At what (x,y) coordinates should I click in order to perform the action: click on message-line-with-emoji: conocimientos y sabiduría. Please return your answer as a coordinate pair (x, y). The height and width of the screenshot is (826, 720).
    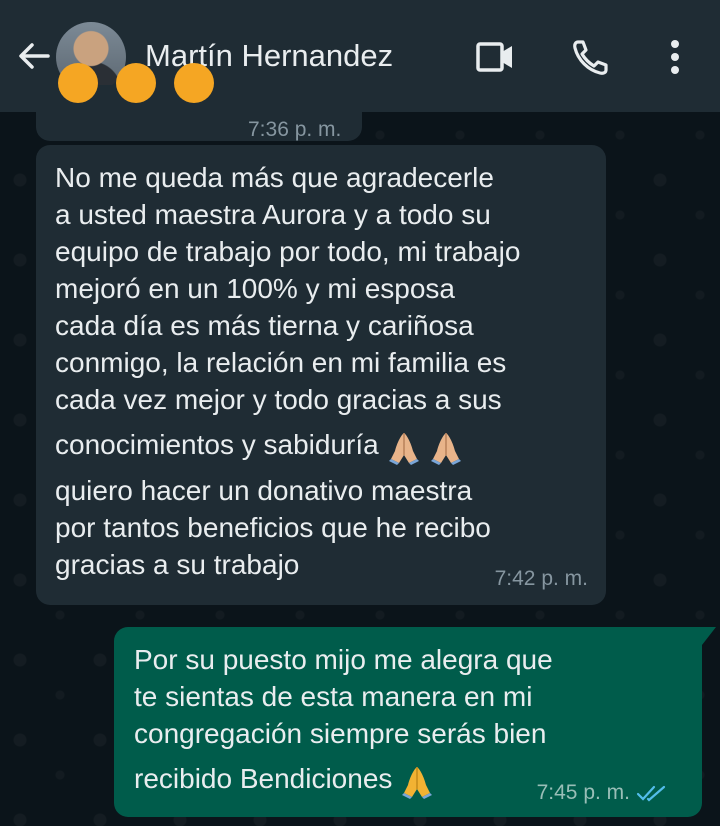
    Looking at the image, I should click on (327, 445).